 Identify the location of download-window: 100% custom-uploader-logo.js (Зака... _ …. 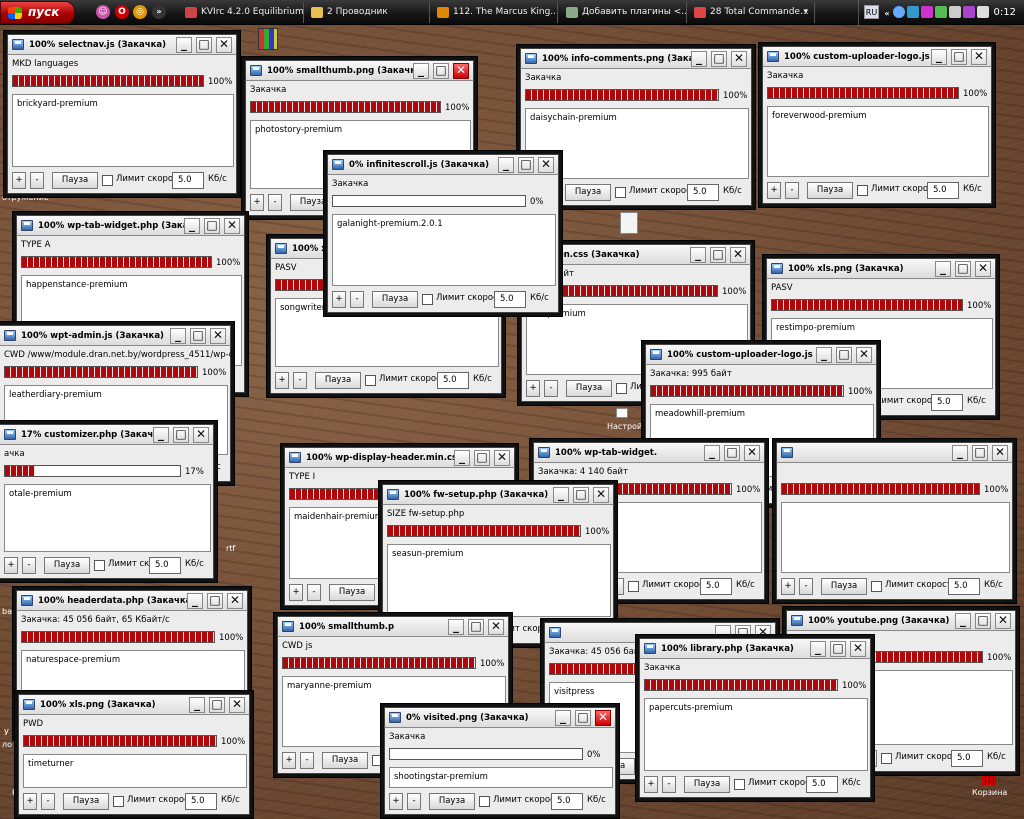
(877, 125).